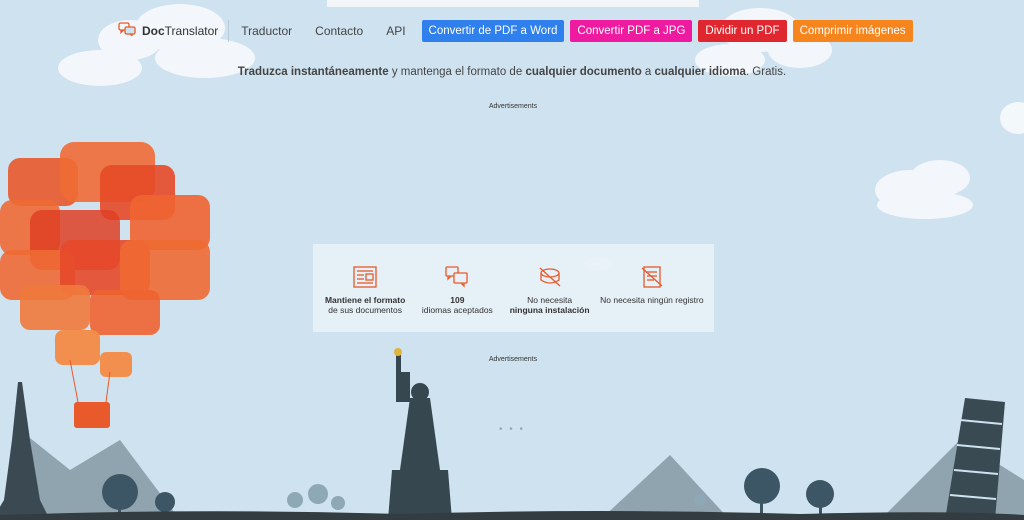 The height and width of the screenshot is (520, 1024). I want to click on ad-label-top: Advertisements, so click(513, 106).